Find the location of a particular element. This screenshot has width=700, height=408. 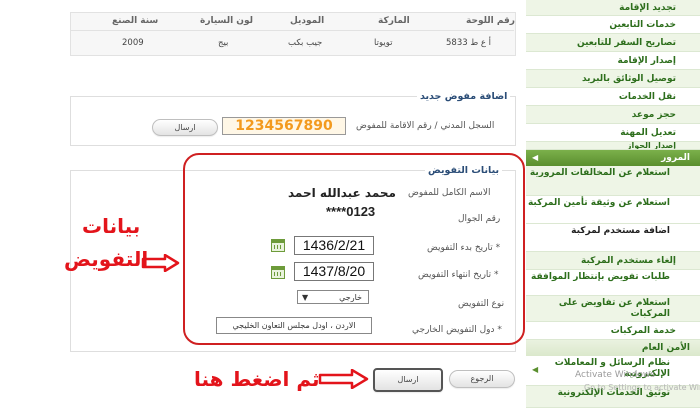

delegation-type-select: ▼ خارجي is located at coordinates (333, 297).